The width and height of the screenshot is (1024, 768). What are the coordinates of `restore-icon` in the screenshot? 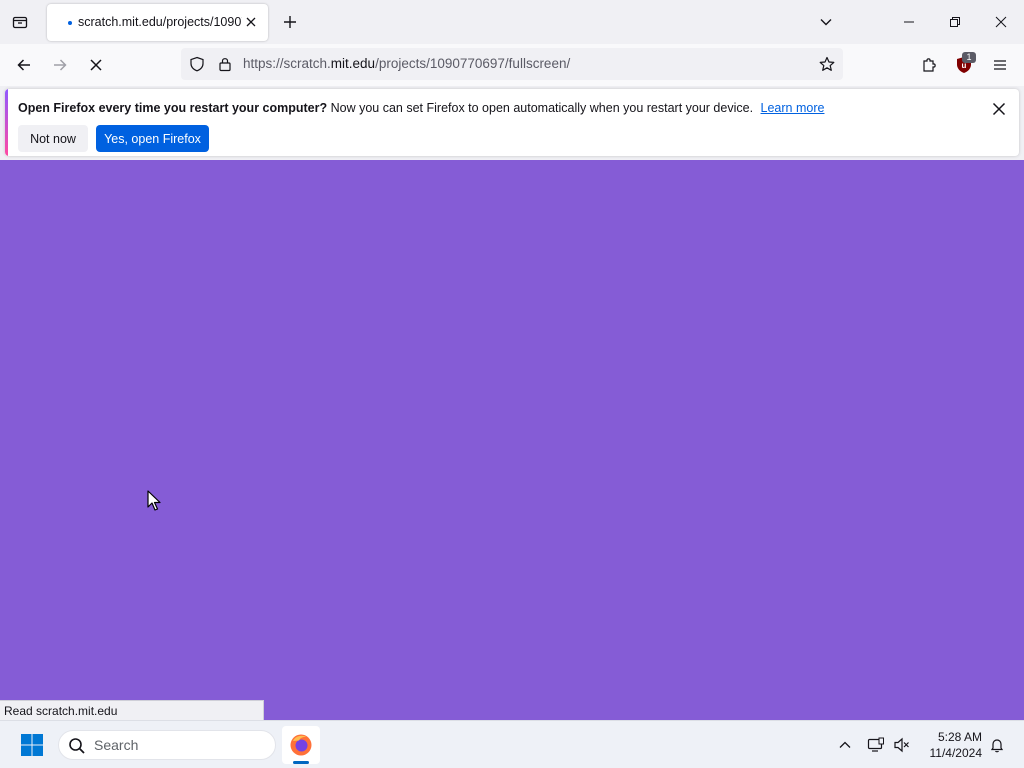 It's located at (955, 22).